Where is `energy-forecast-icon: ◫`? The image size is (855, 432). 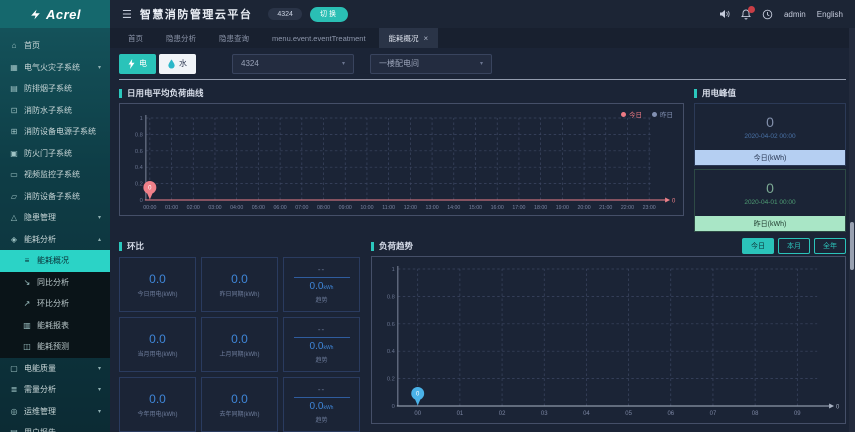 energy-forecast-icon: ◫ is located at coordinates (27, 347).